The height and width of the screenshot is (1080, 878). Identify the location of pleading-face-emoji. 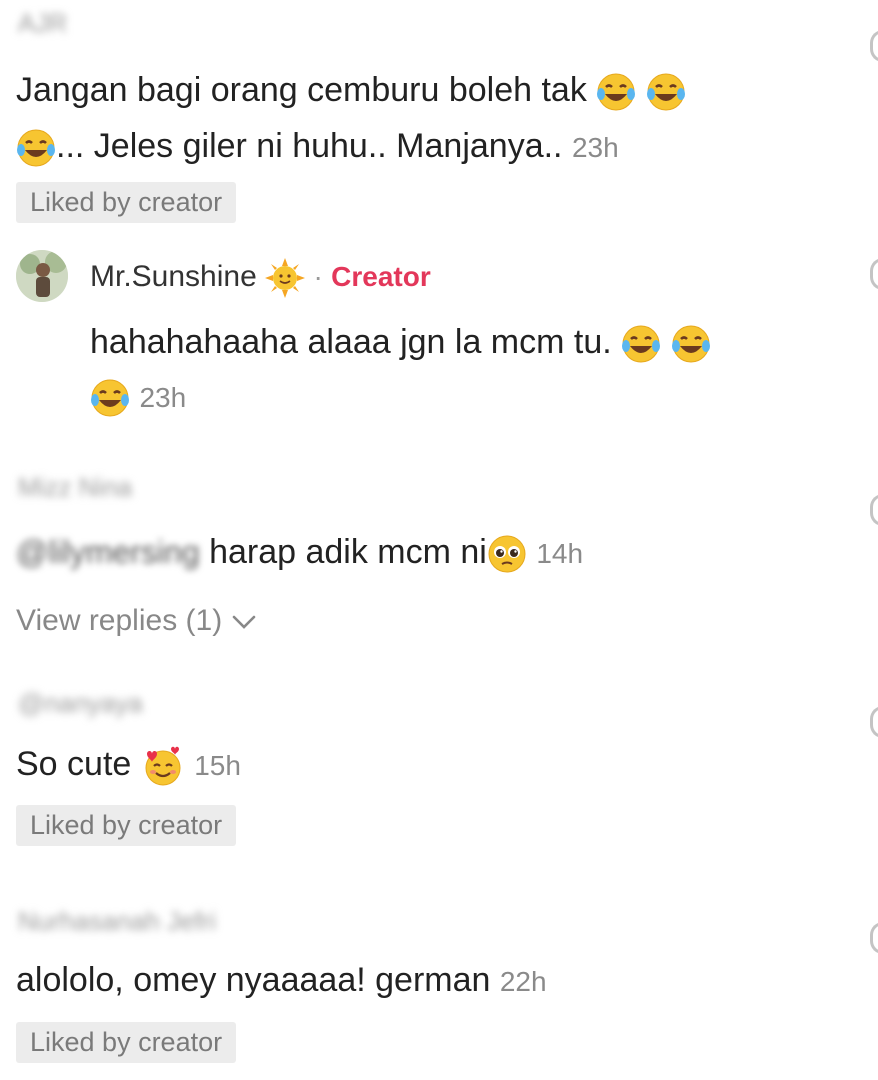
(507, 554).